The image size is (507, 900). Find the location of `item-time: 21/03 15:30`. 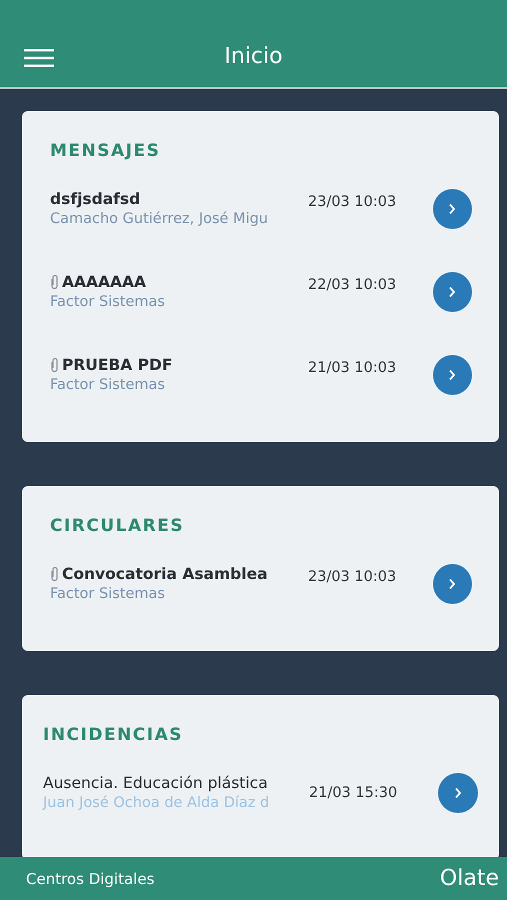

item-time: 21/03 15:30 is located at coordinates (353, 792).